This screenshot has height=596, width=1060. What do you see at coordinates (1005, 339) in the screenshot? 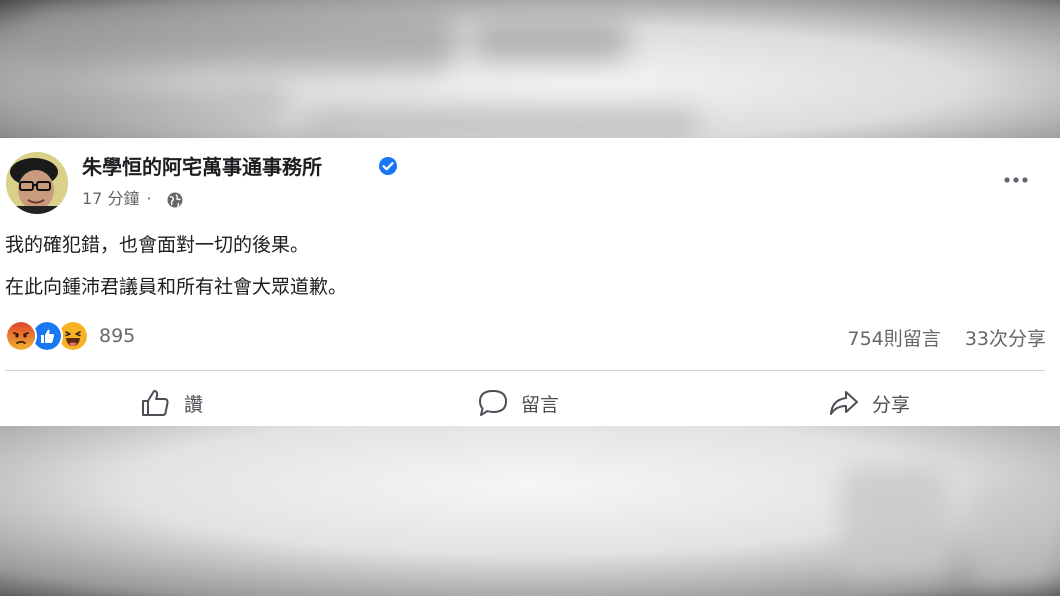
I see `shares-count-link: 33次分享` at bounding box center [1005, 339].